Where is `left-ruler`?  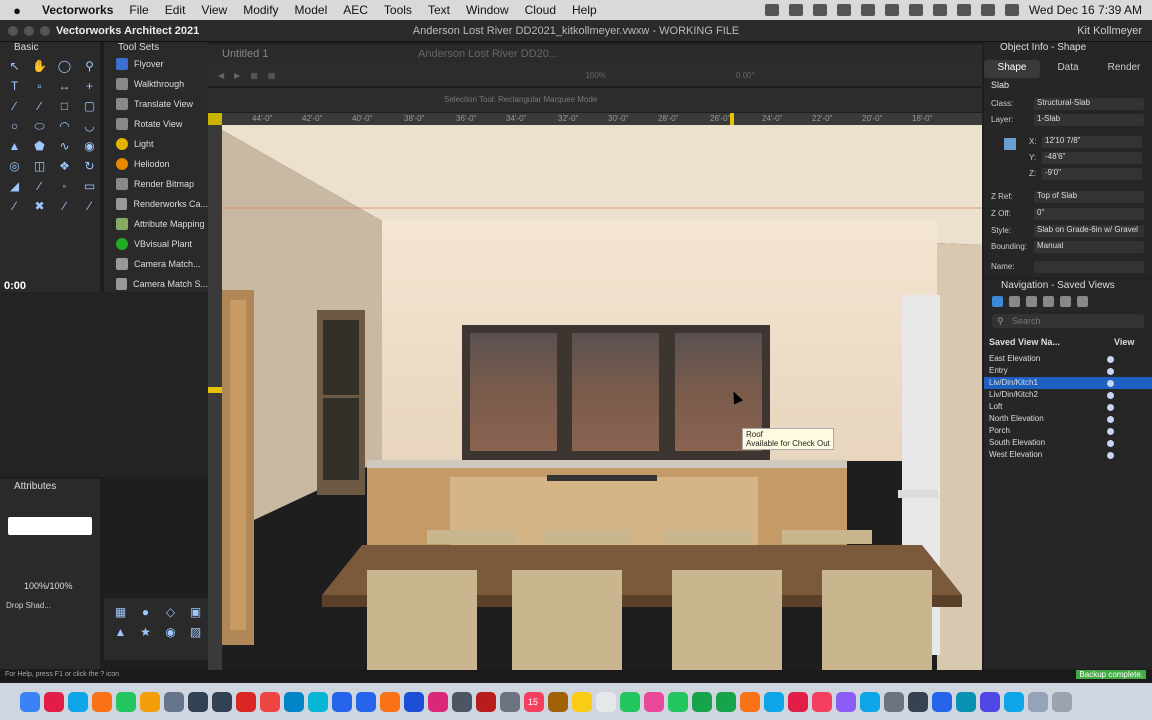 left-ruler is located at coordinates (215, 397).